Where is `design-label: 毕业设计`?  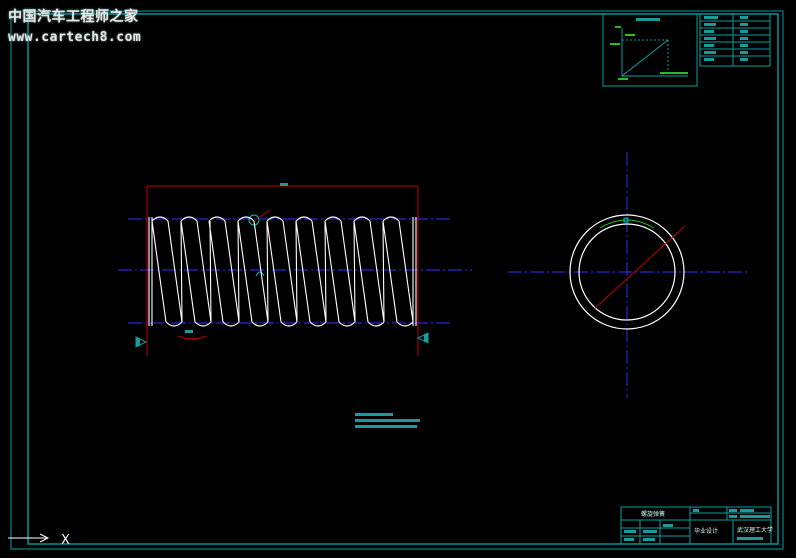 design-label: 毕业设计 is located at coordinates (706, 531).